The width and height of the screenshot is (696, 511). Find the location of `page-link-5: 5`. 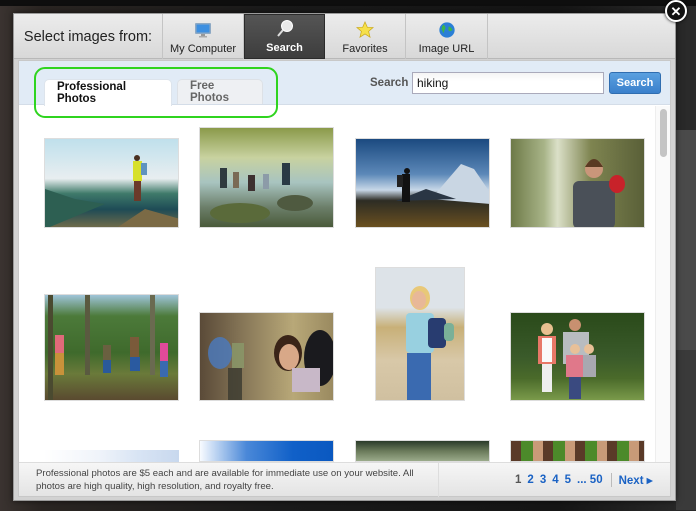

page-link-5: 5 is located at coordinates (568, 480).